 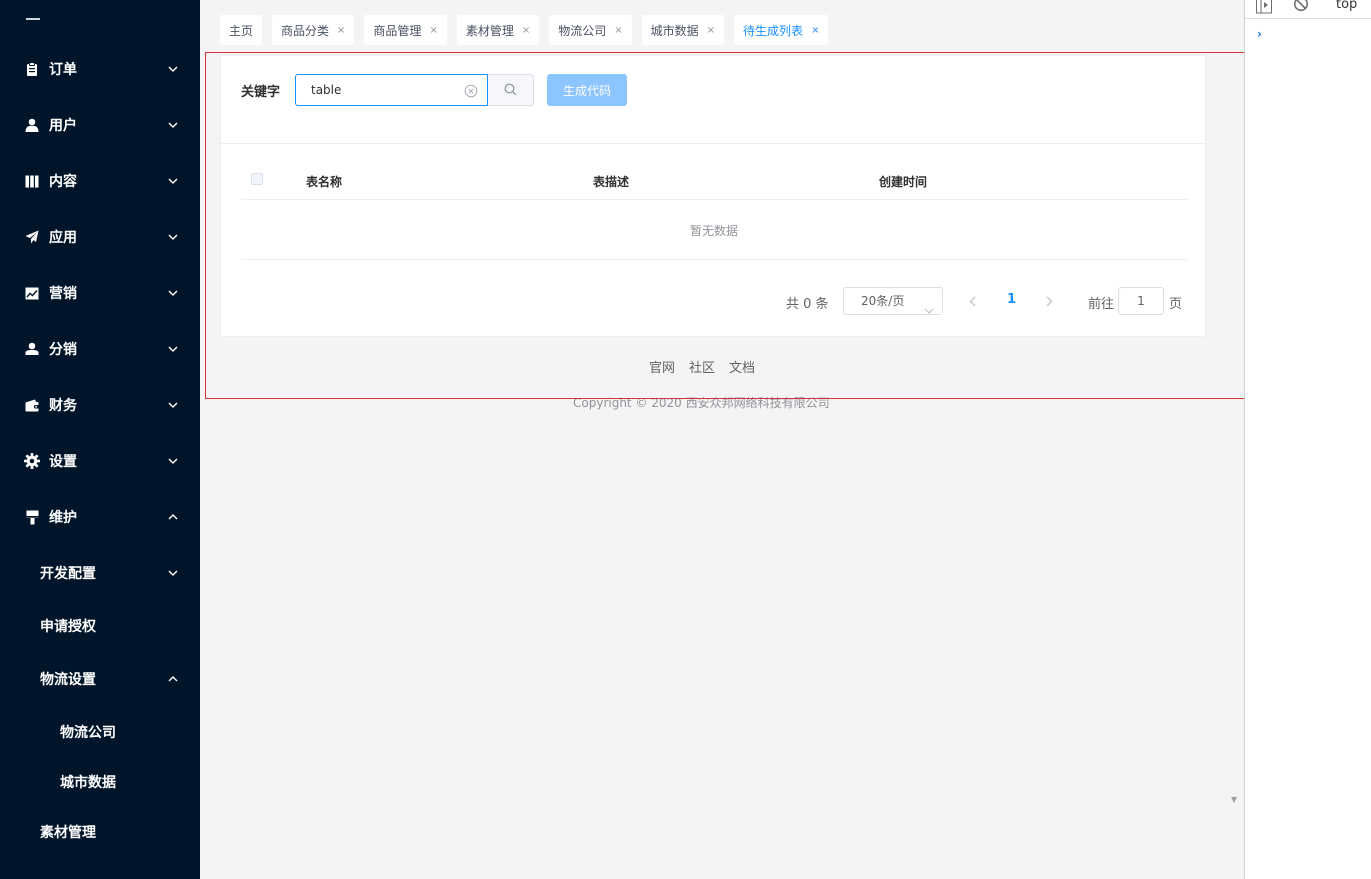 What do you see at coordinates (241, 30) in the screenshot?
I see `tab-home: 主页` at bounding box center [241, 30].